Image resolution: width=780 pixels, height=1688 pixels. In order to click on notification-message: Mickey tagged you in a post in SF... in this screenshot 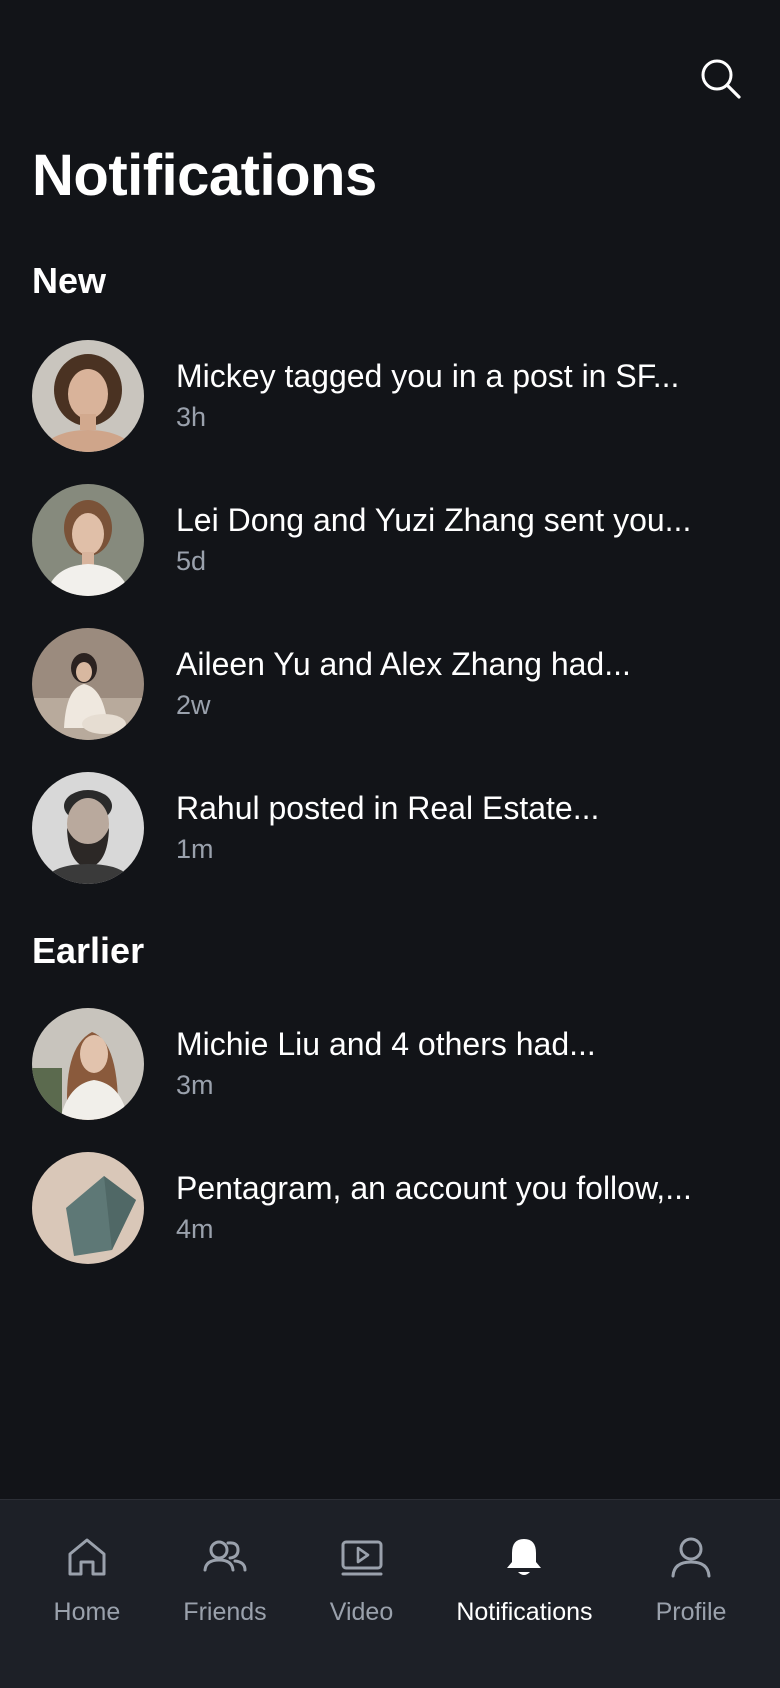, I will do `click(428, 376)`.